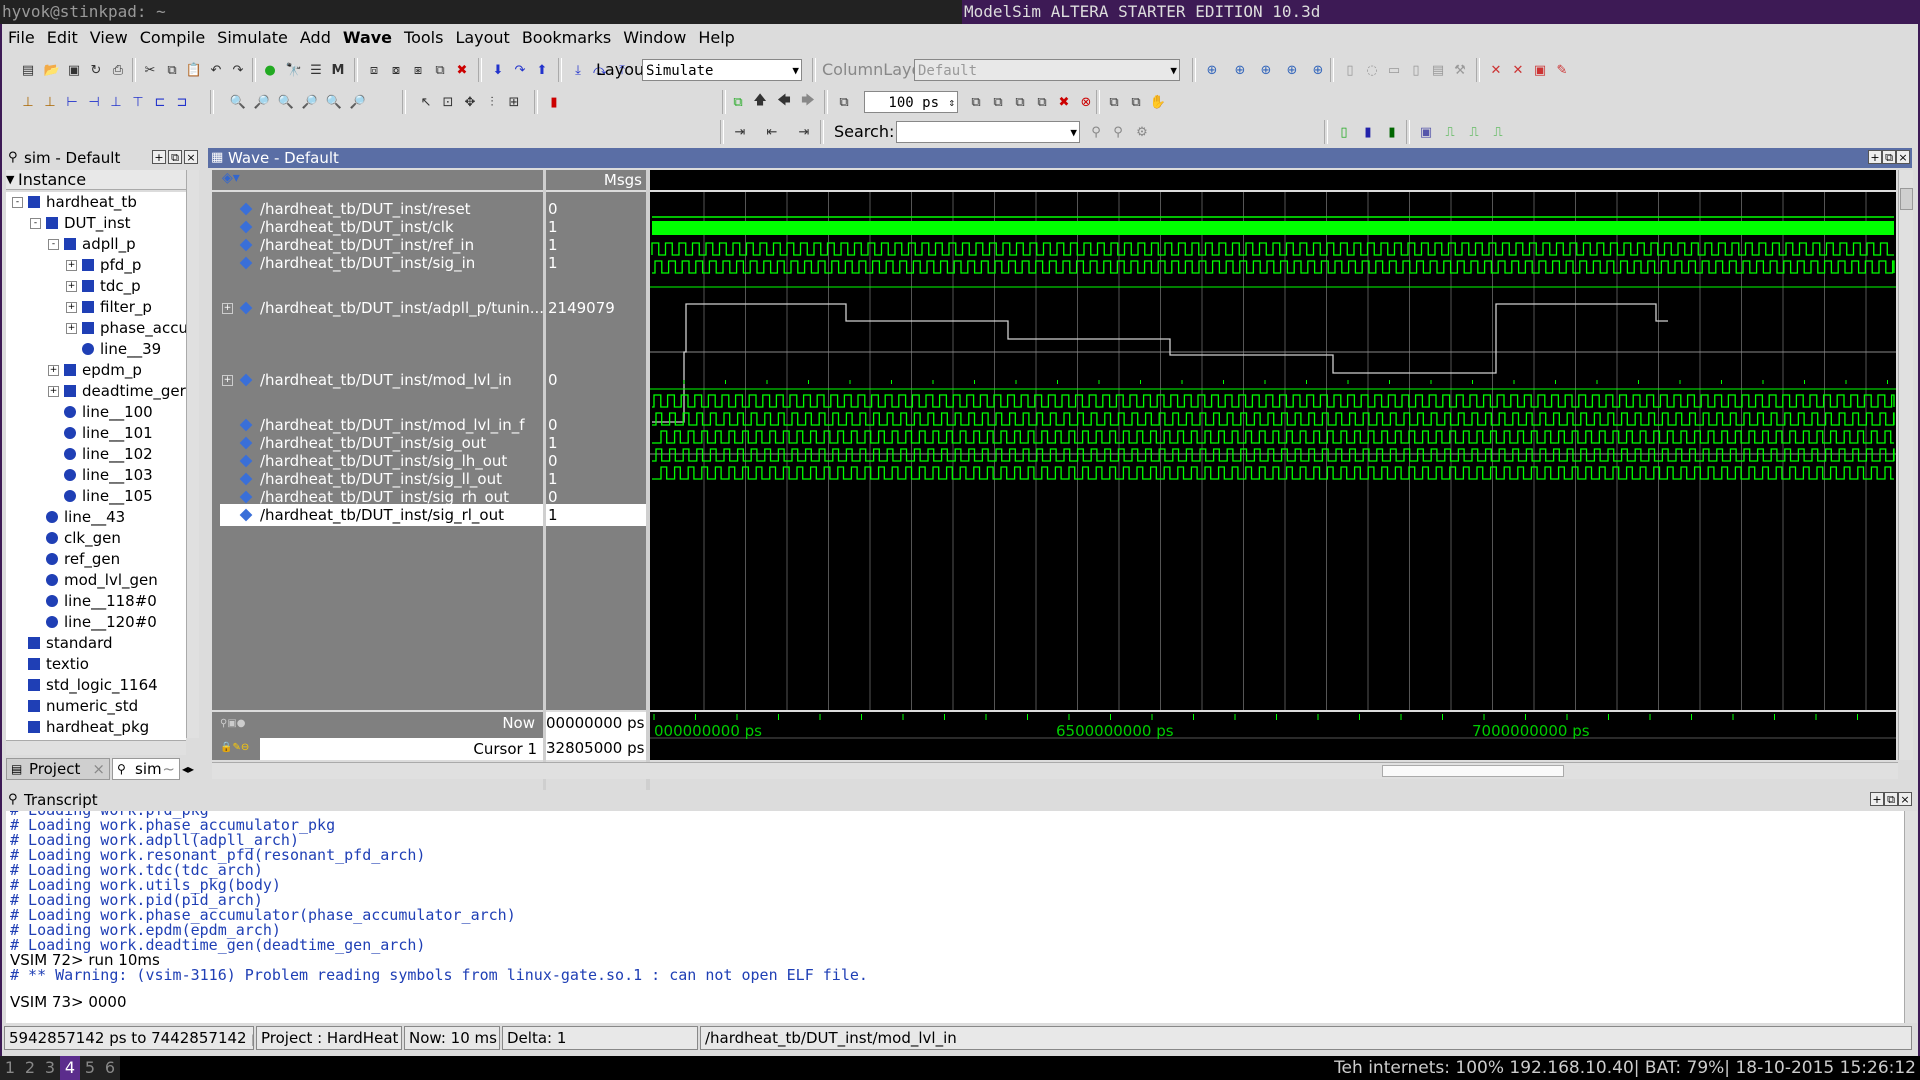 This screenshot has height=1080, width=1920. I want to click on add-dataflow-icon: ⊕, so click(1292, 70).